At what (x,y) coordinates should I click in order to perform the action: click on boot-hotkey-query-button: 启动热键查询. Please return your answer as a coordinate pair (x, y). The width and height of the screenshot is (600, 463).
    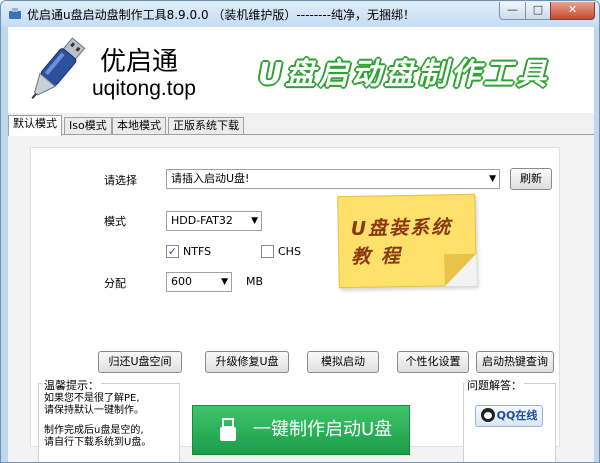
    Looking at the image, I should click on (515, 362).